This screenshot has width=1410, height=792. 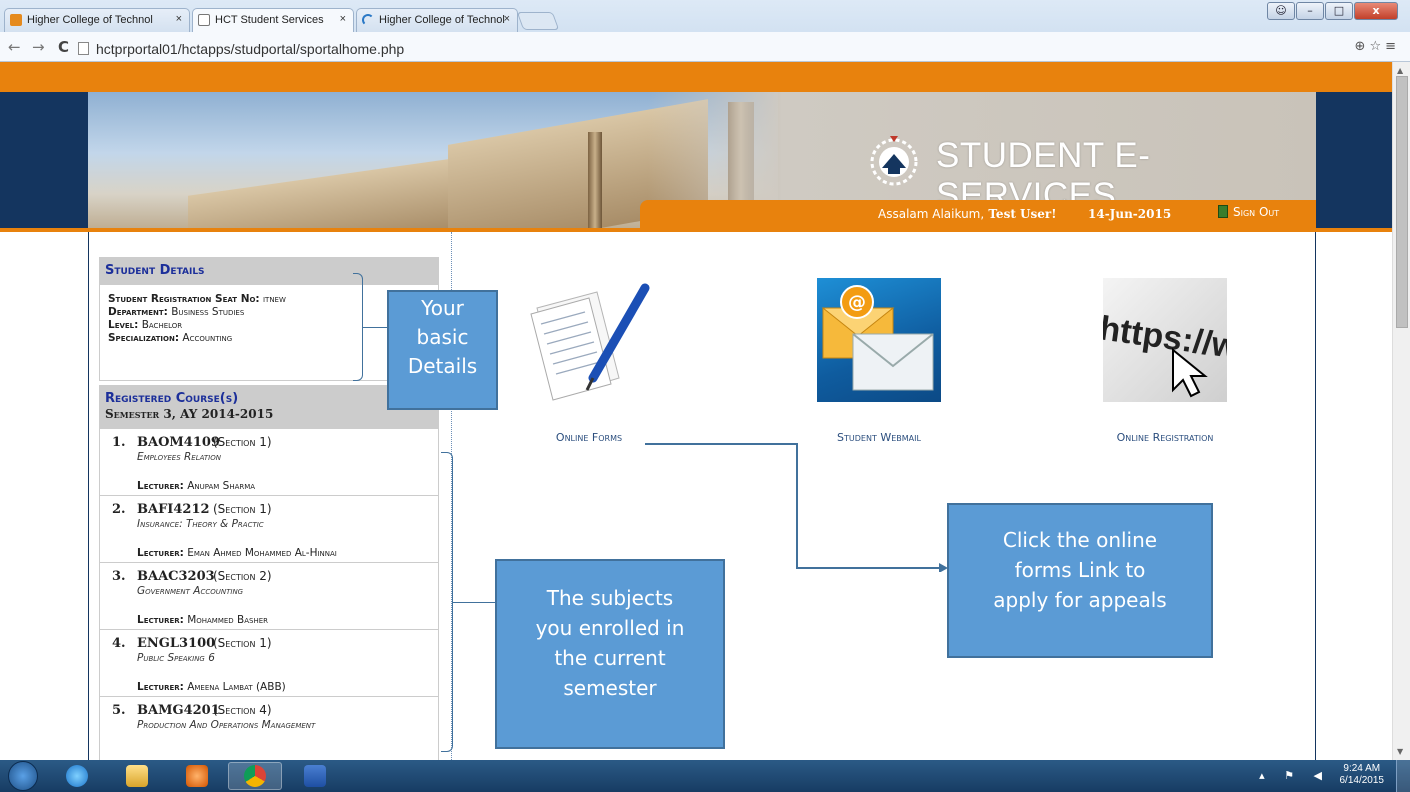 What do you see at coordinates (1400, 70) in the screenshot?
I see `scroll-up-icon: ▲` at bounding box center [1400, 70].